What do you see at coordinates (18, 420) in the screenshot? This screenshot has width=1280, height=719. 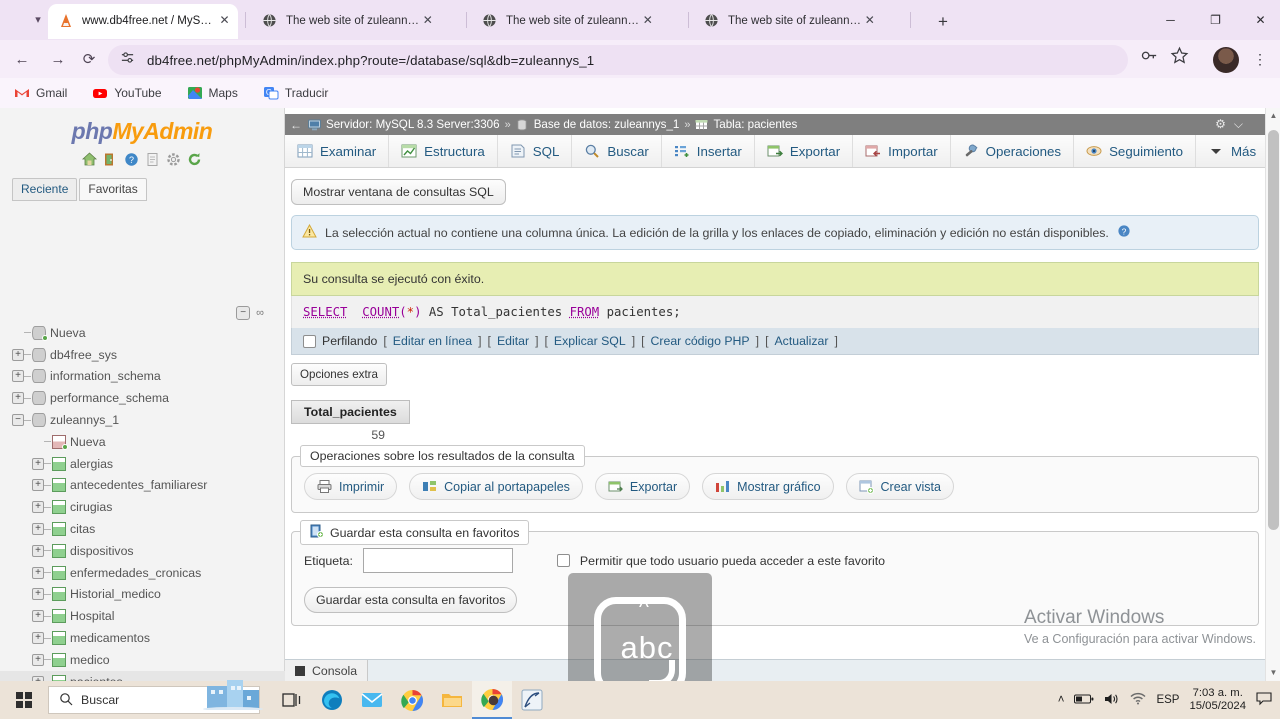 I see `tree-expander: −` at bounding box center [18, 420].